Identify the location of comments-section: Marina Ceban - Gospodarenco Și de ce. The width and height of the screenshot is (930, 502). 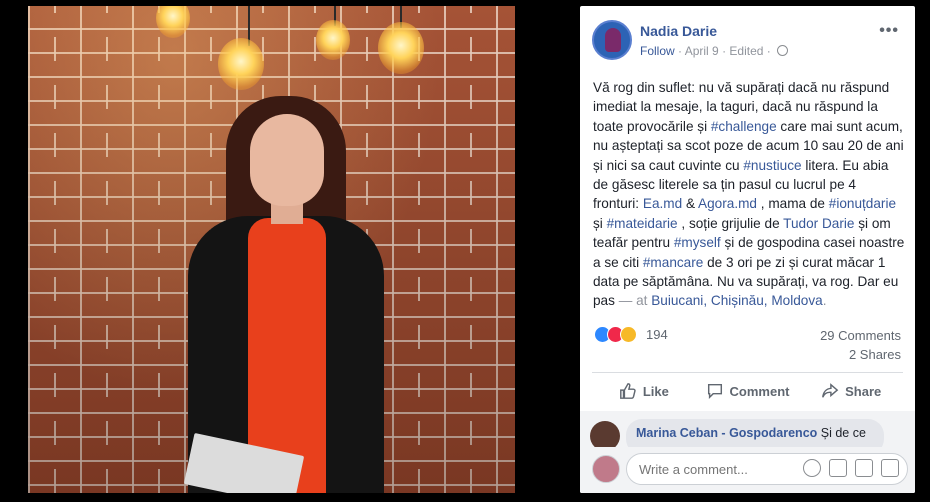
(747, 452).